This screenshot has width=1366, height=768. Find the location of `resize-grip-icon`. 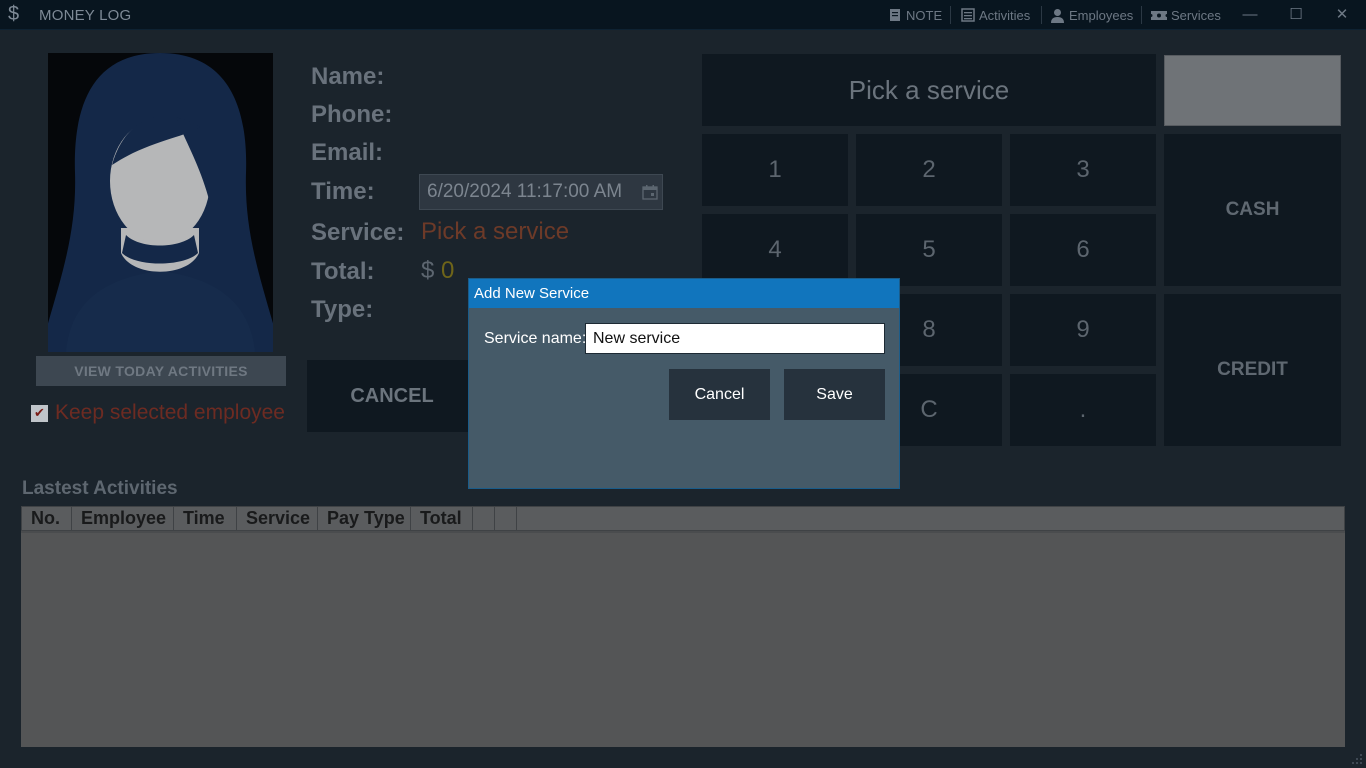

resize-grip-icon is located at coordinates (1357, 759).